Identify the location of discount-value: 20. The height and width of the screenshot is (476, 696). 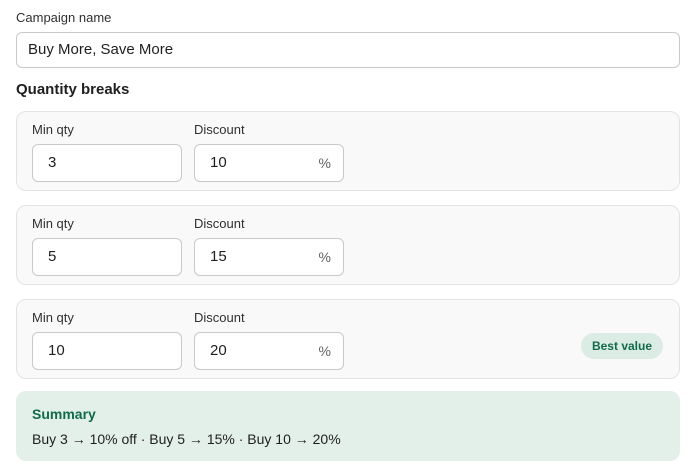
(218, 350).